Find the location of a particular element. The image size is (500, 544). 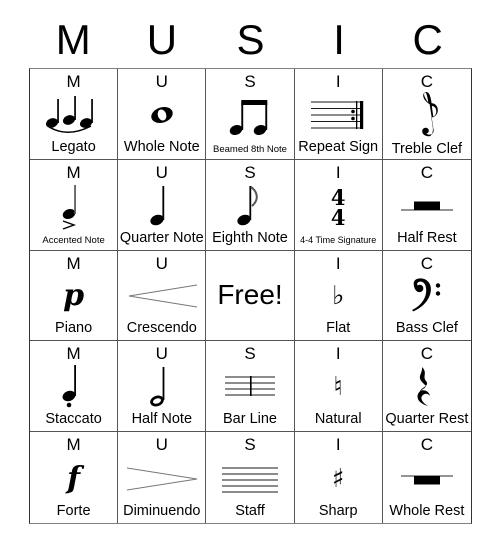

quarter-rest-icon is located at coordinates (427, 387).